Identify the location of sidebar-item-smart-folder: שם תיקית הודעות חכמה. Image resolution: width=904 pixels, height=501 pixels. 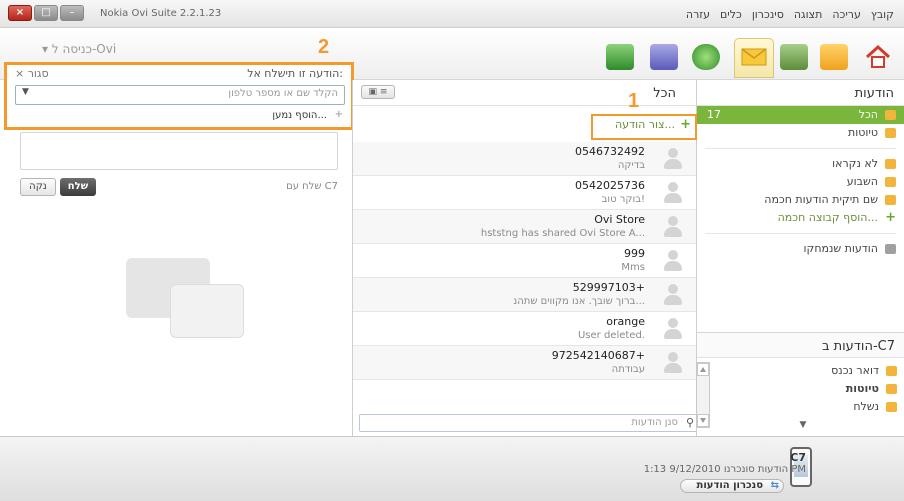
(800, 200).